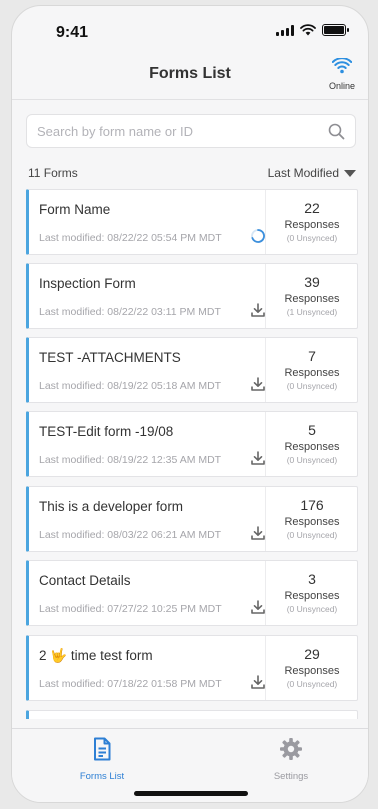 The height and width of the screenshot is (809, 378). Describe the element at coordinates (291, 749) in the screenshot. I see `gear-icon` at that location.